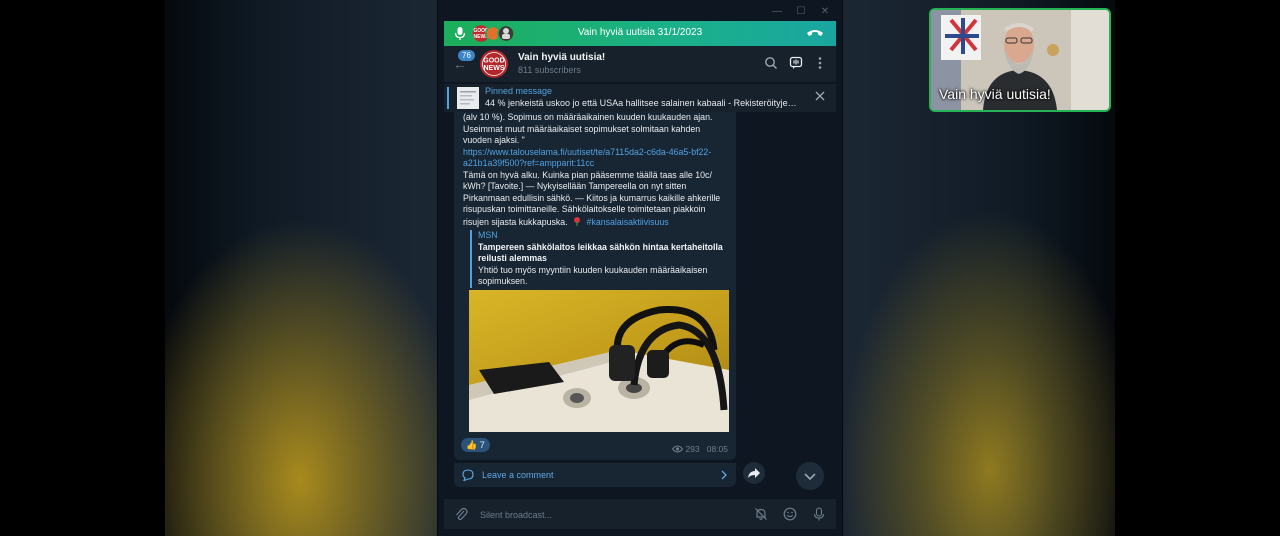 The width and height of the screenshot is (1280, 536). What do you see at coordinates (494, 140) in the screenshot?
I see `message-text-line: vuoden ajaksi. "` at bounding box center [494, 140].